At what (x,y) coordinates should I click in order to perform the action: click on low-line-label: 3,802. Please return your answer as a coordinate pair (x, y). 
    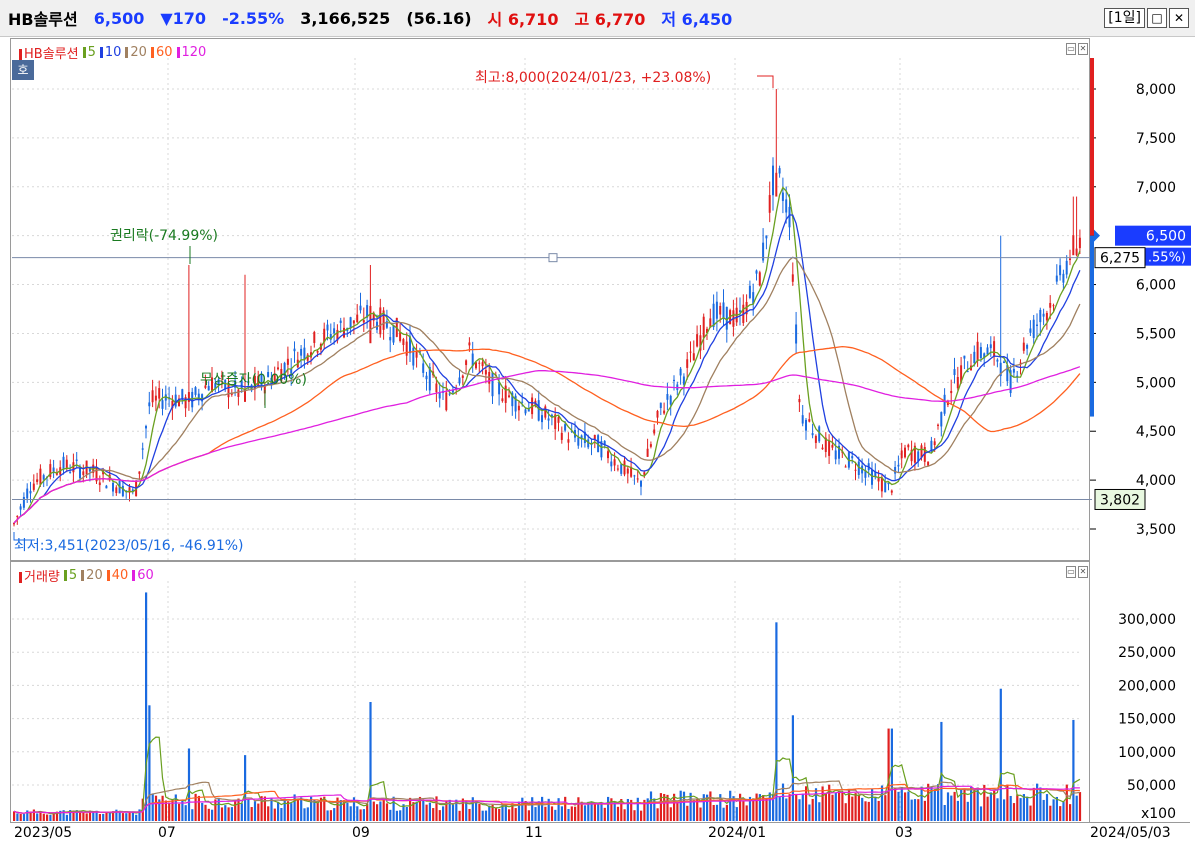
    Looking at the image, I should click on (1120, 500).